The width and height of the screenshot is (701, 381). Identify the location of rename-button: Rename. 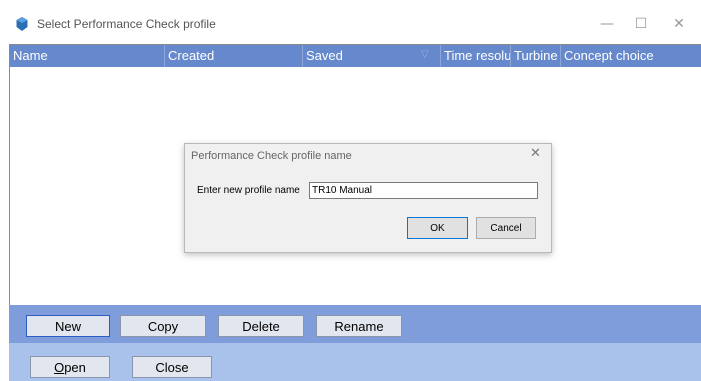
(359, 326).